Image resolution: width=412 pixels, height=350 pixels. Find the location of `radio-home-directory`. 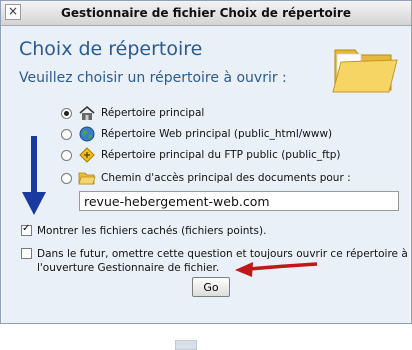

radio-home-directory is located at coordinates (66, 113).